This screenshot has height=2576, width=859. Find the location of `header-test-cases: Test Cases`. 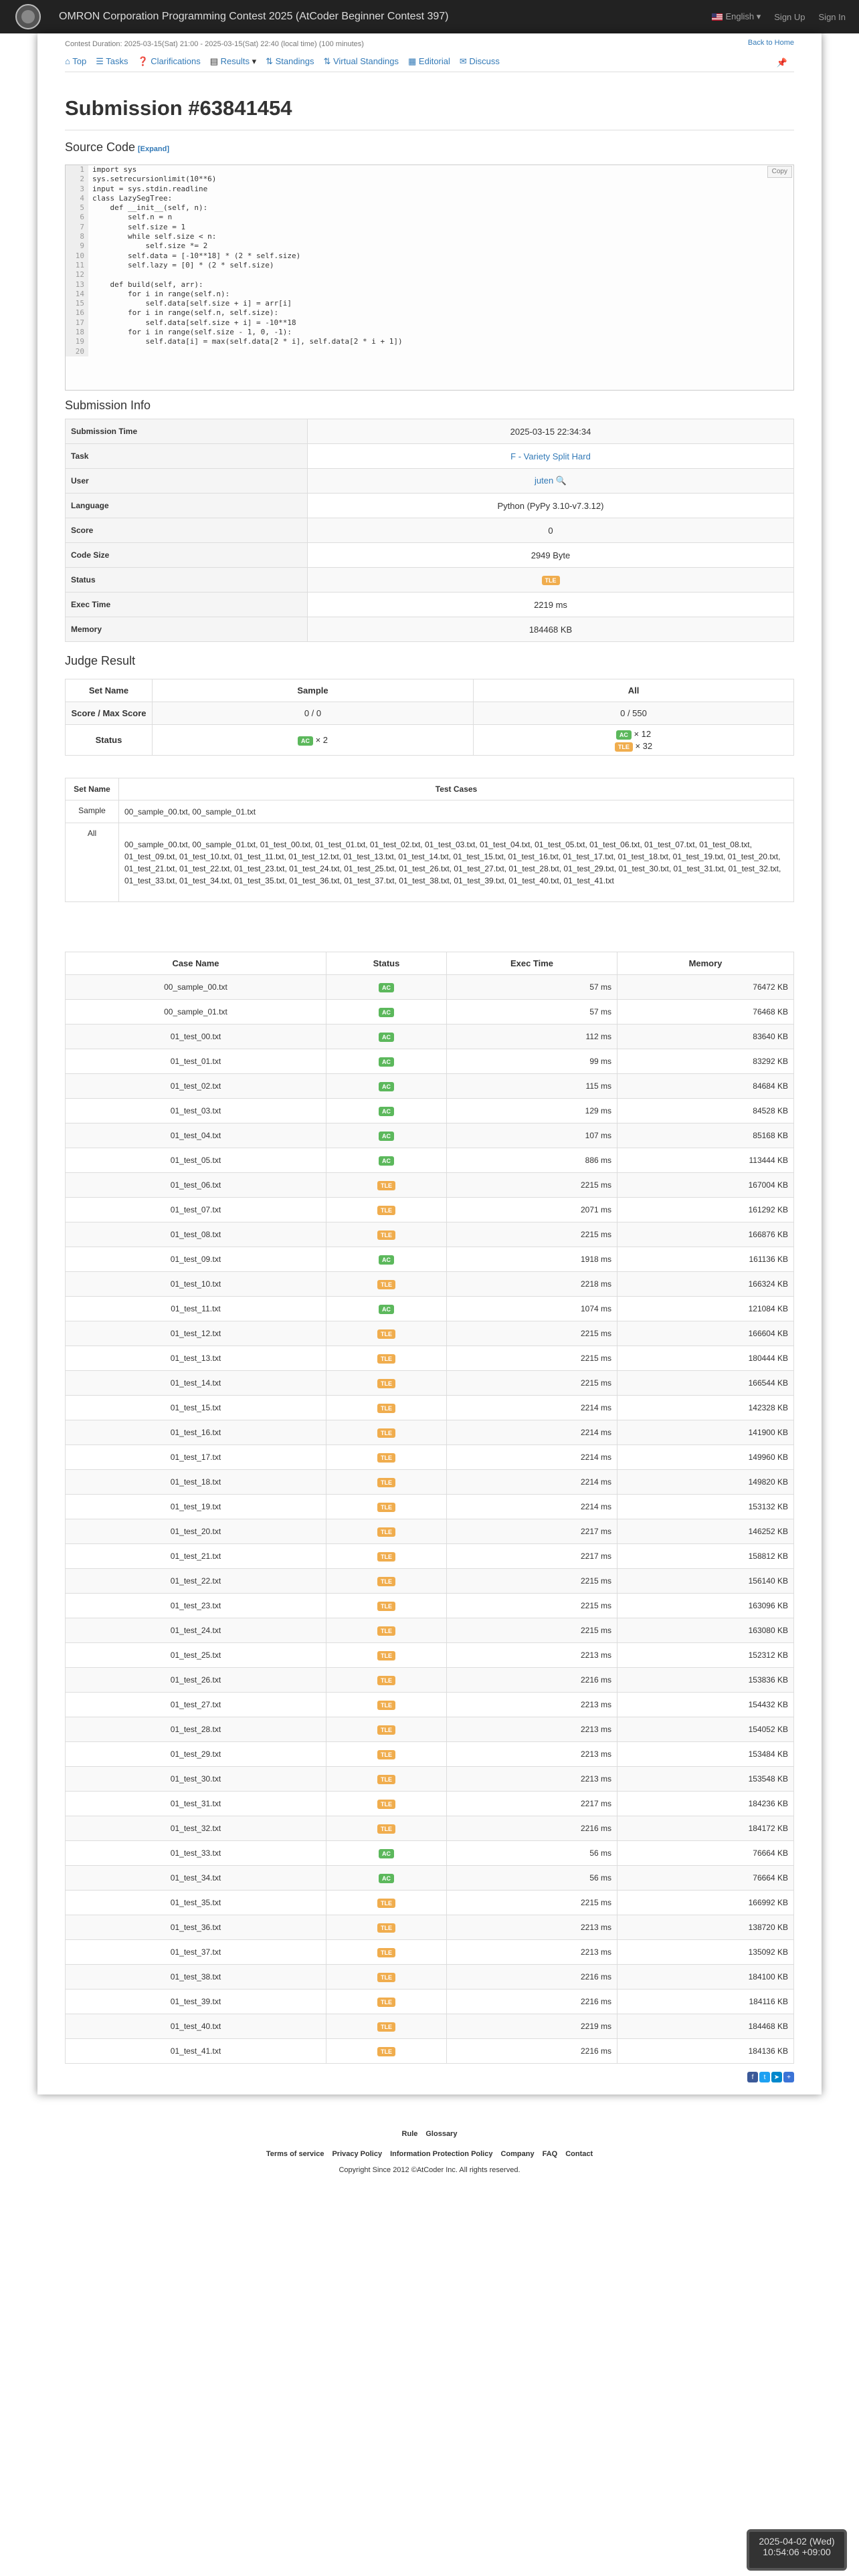

header-test-cases: Test Cases is located at coordinates (456, 789).